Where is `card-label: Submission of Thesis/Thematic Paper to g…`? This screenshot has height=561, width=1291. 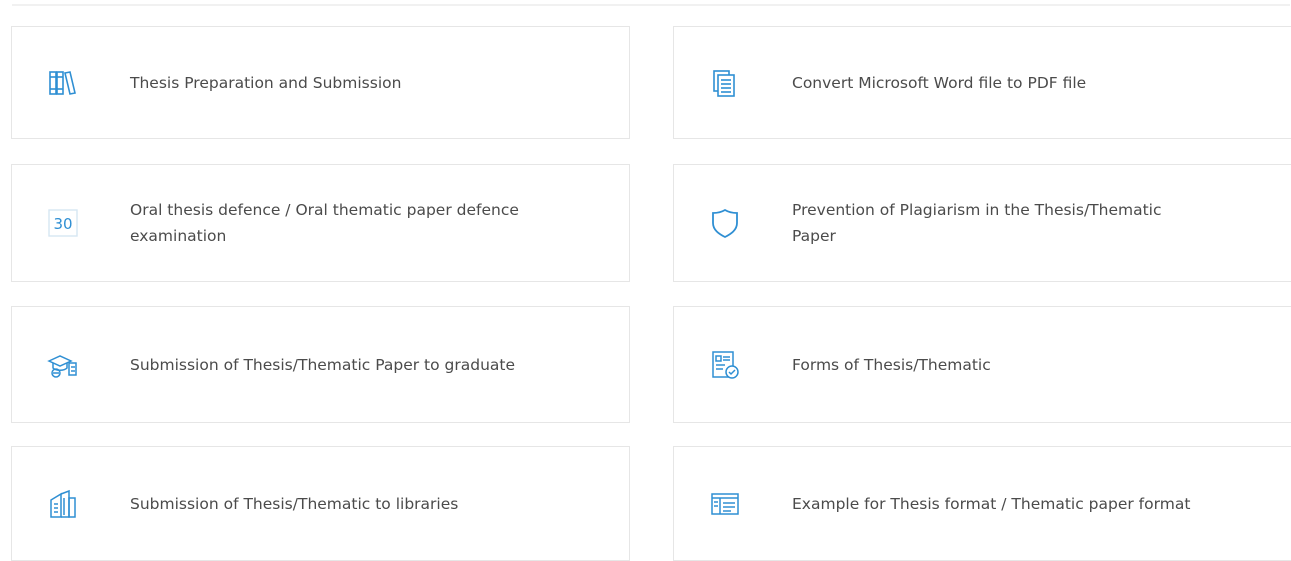 card-label: Submission of Thesis/Thematic Paper to g… is located at coordinates (323, 364).